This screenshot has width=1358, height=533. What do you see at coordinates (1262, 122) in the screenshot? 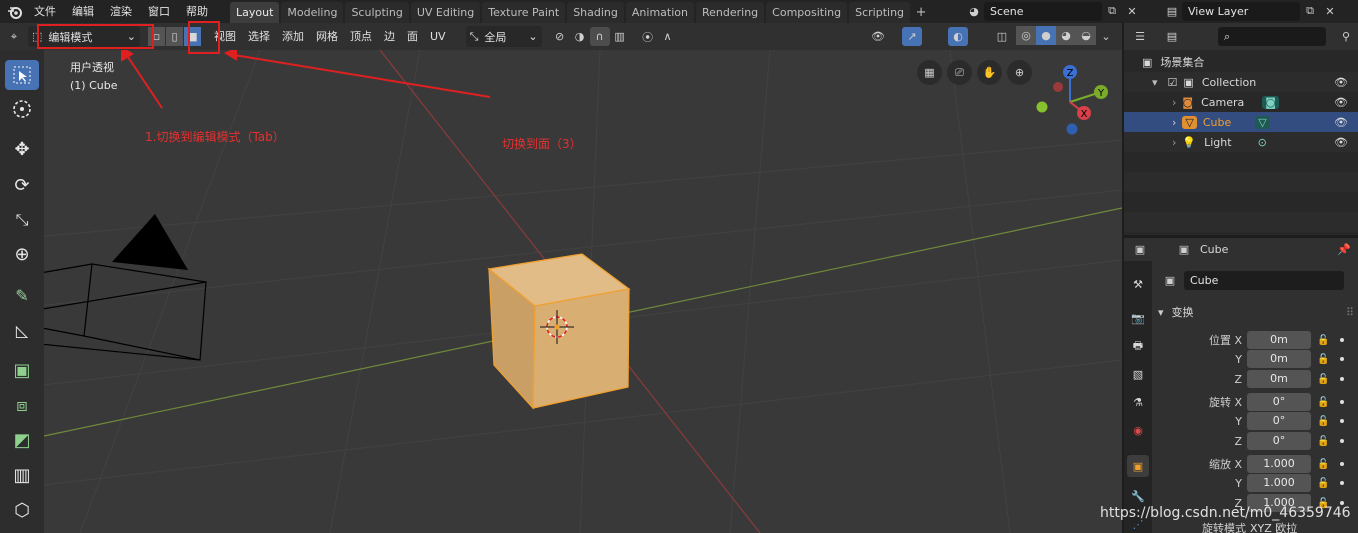
I see `mesh-data-icon: ▽` at bounding box center [1262, 122].